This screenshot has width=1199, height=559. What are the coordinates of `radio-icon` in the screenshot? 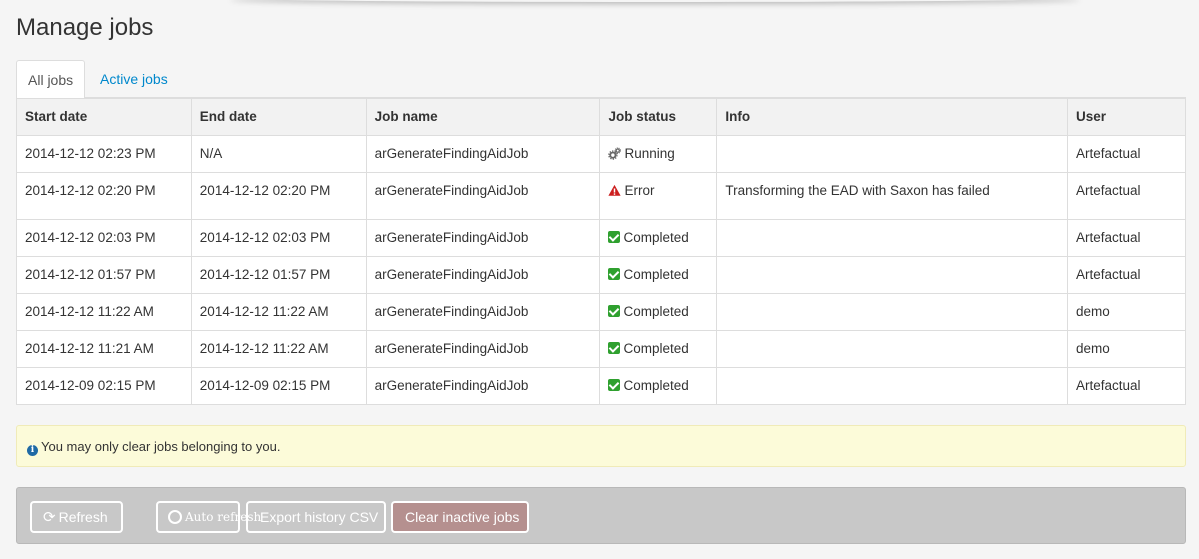 It's located at (175, 517).